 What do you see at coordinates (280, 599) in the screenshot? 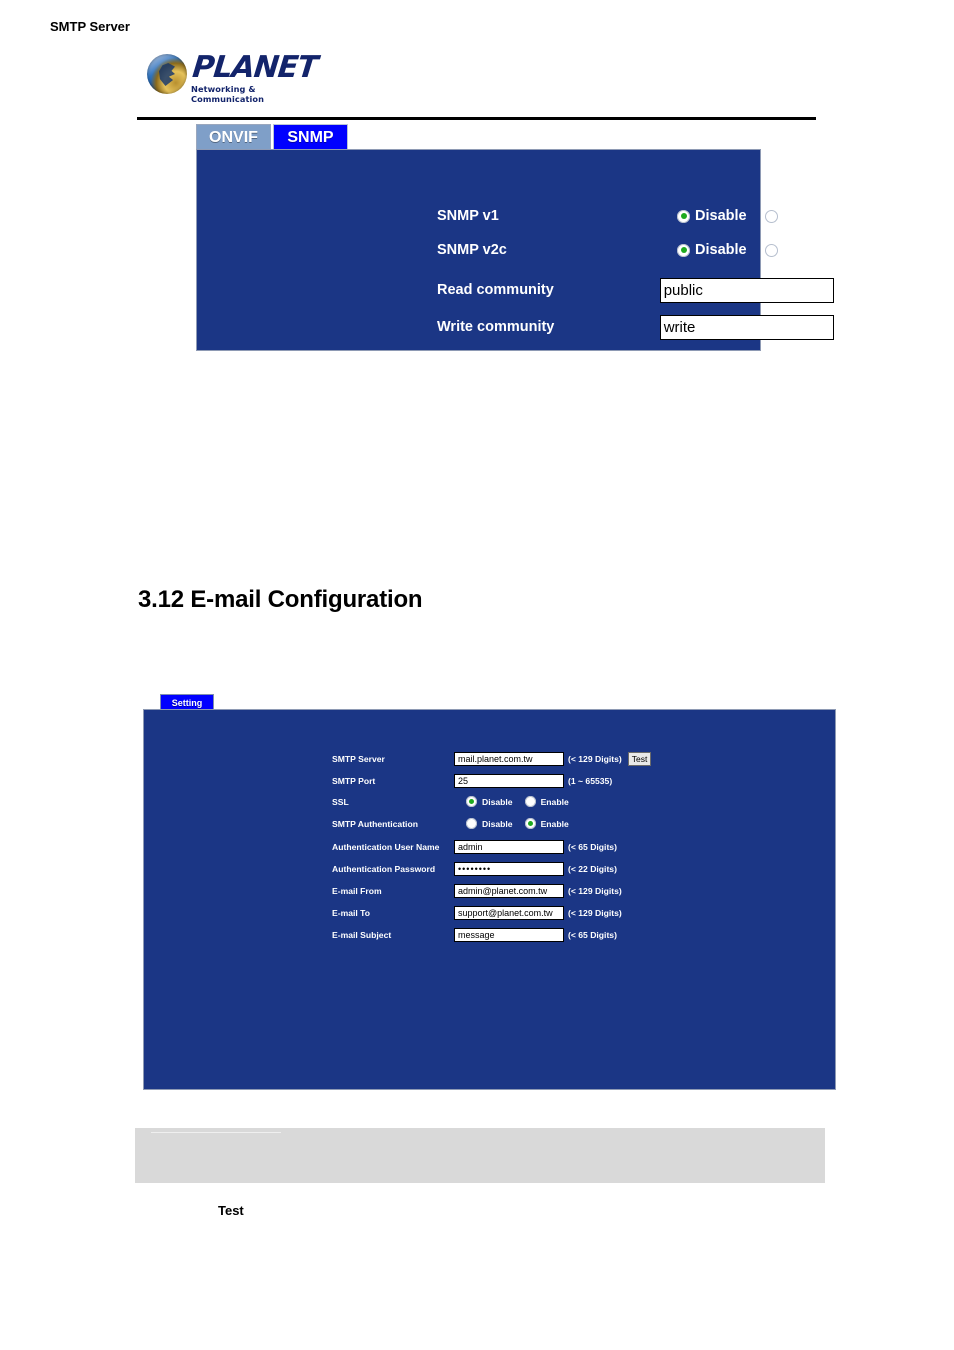
I see `page-title: 3.12 E-mail Configuration` at bounding box center [280, 599].